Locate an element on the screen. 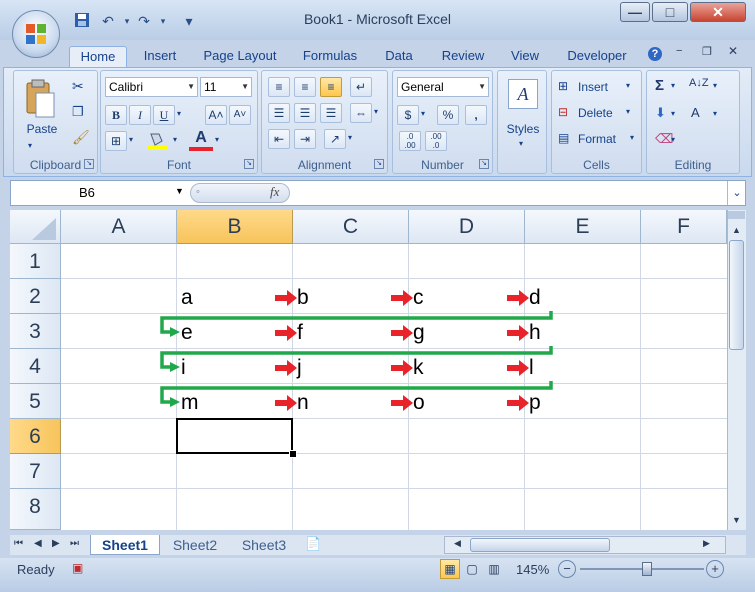 The width and height of the screenshot is (755, 592). cell-d5: o is located at coordinates (419, 402).